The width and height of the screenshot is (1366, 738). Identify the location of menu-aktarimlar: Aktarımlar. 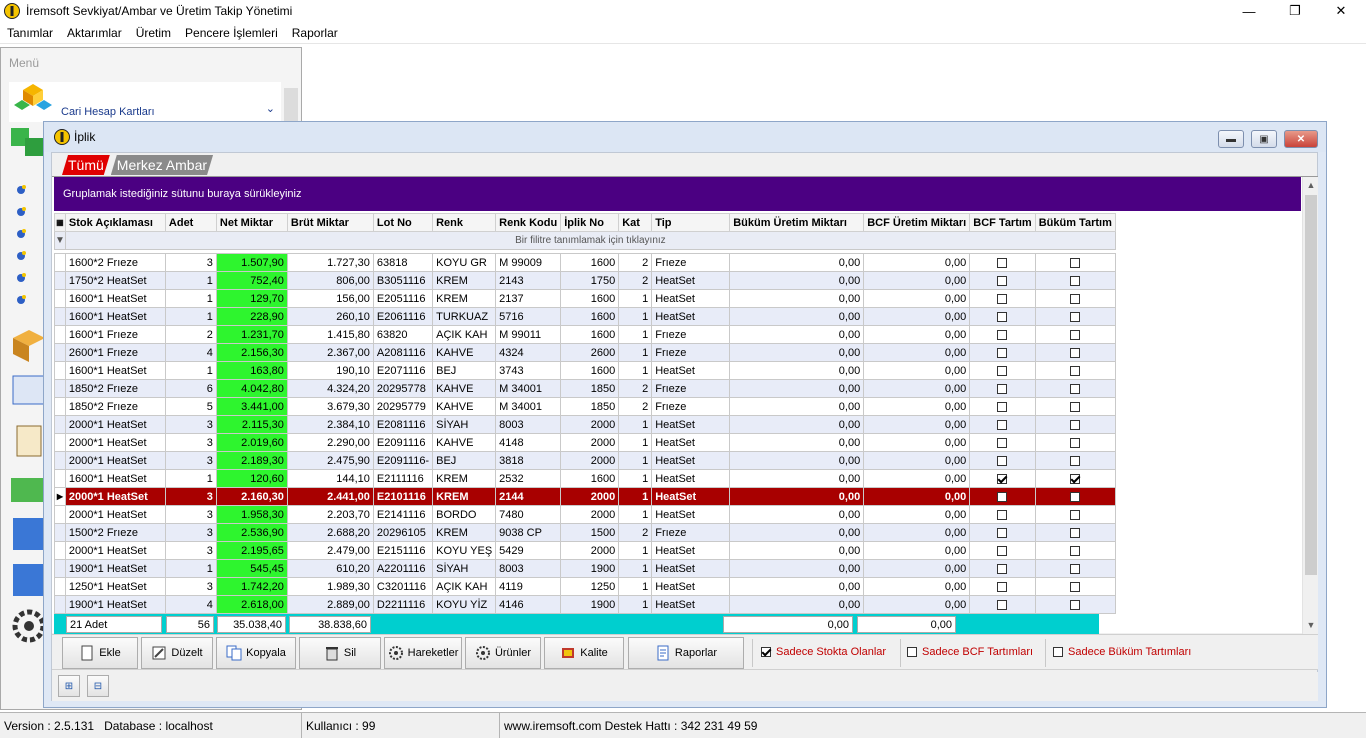
(94, 33).